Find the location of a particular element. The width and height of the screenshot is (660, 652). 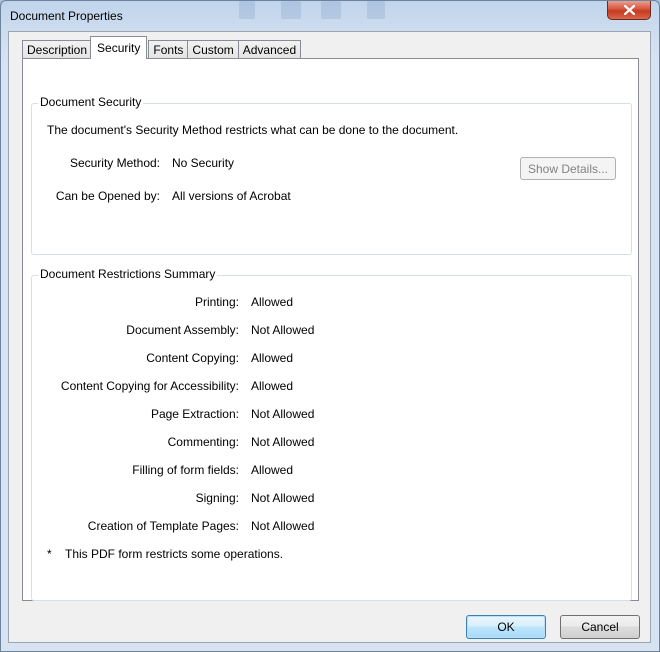

tab-custom: Custom is located at coordinates (213, 49).